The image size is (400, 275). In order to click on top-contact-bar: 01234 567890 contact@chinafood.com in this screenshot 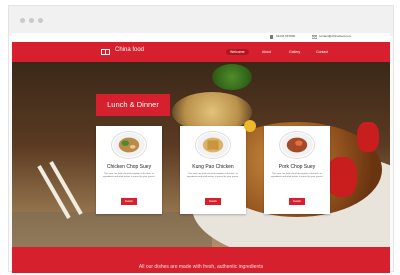, I will do `click(201, 37)`.